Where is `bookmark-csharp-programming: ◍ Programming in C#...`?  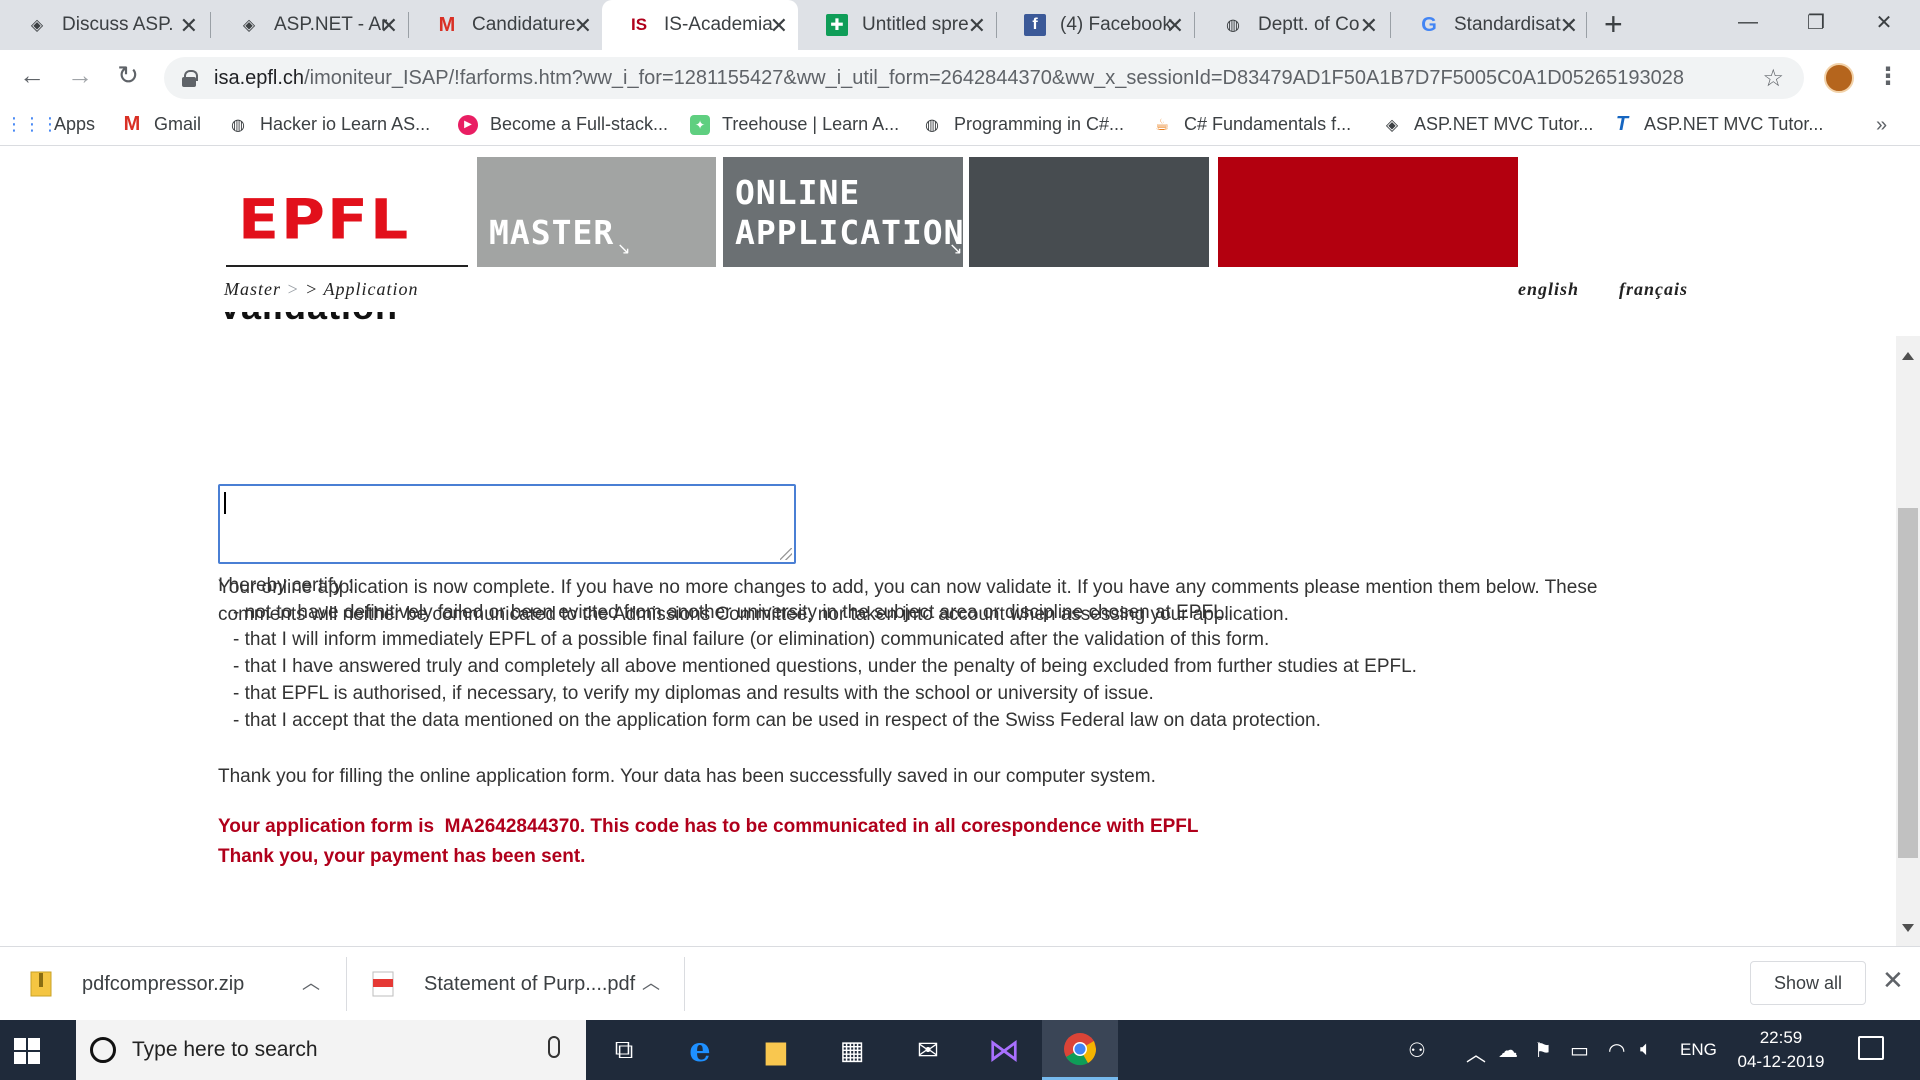 bookmark-csharp-programming: ◍ Programming in C#... is located at coordinates (1023, 124).